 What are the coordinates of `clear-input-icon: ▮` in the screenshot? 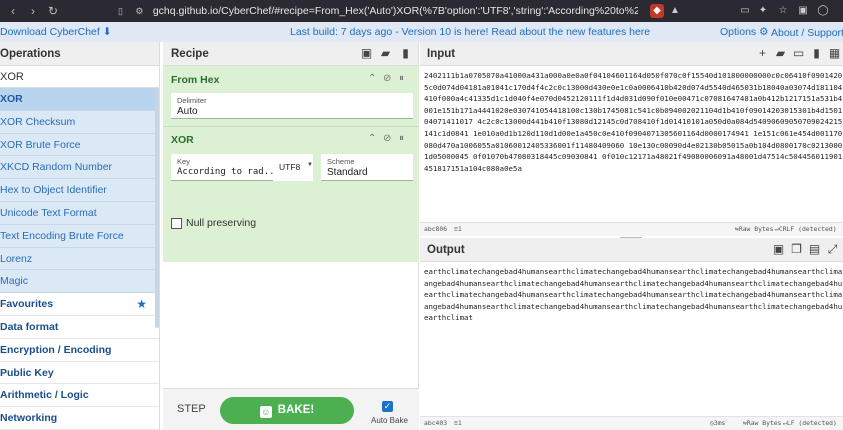 It's located at (816, 53).